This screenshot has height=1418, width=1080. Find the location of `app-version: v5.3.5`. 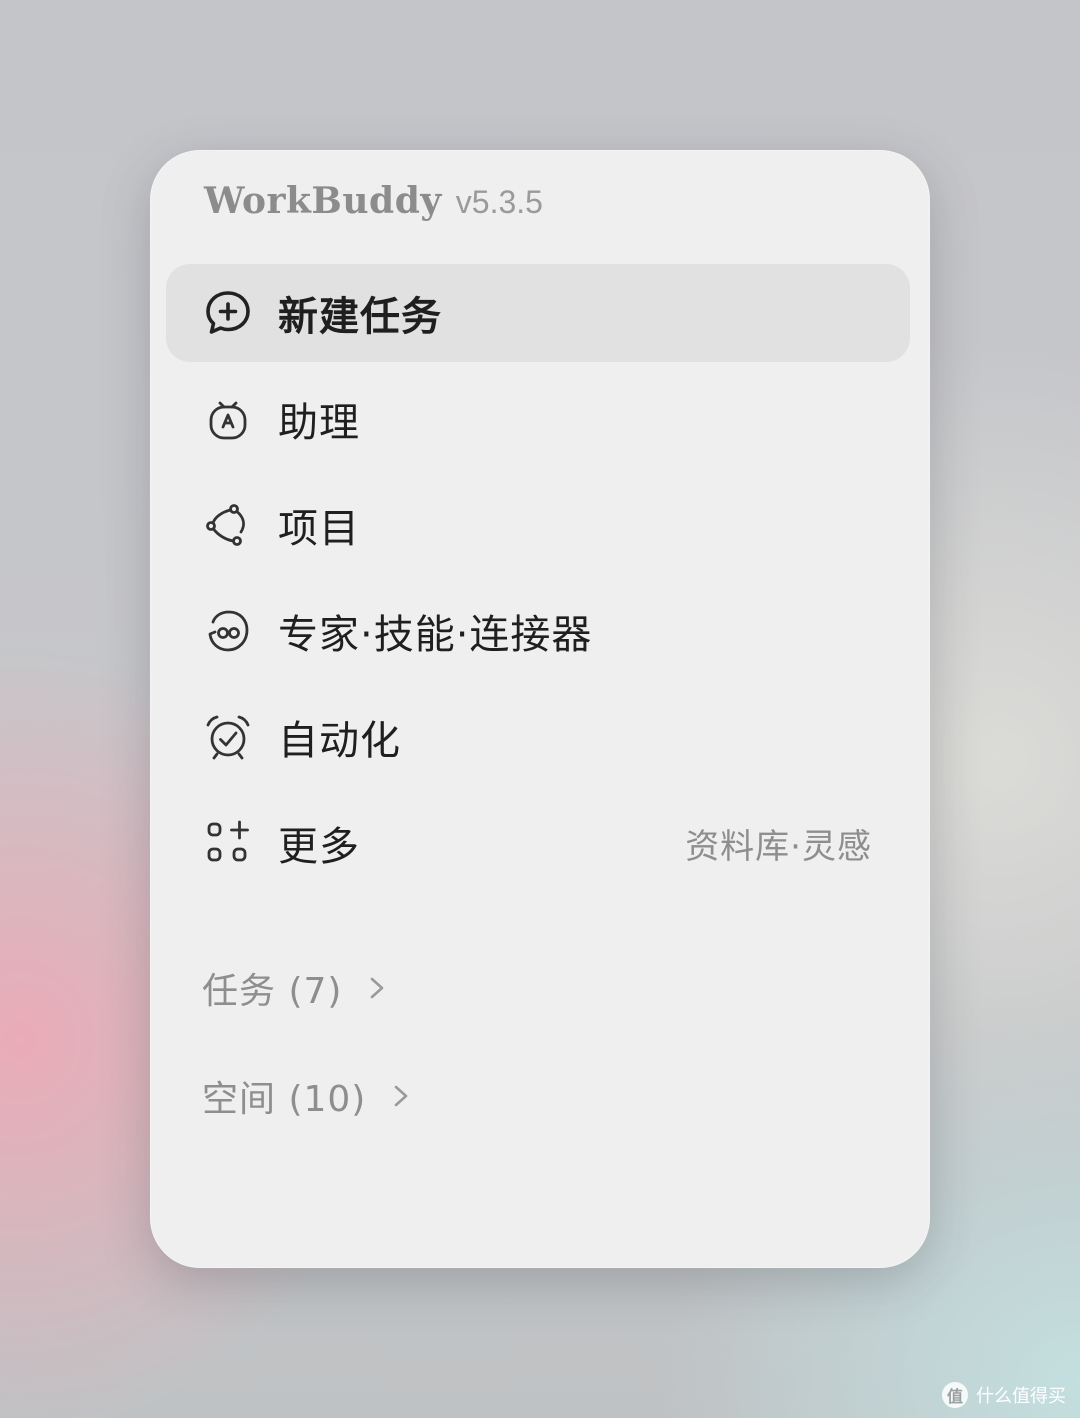

app-version: v5.3.5 is located at coordinates (499, 202).